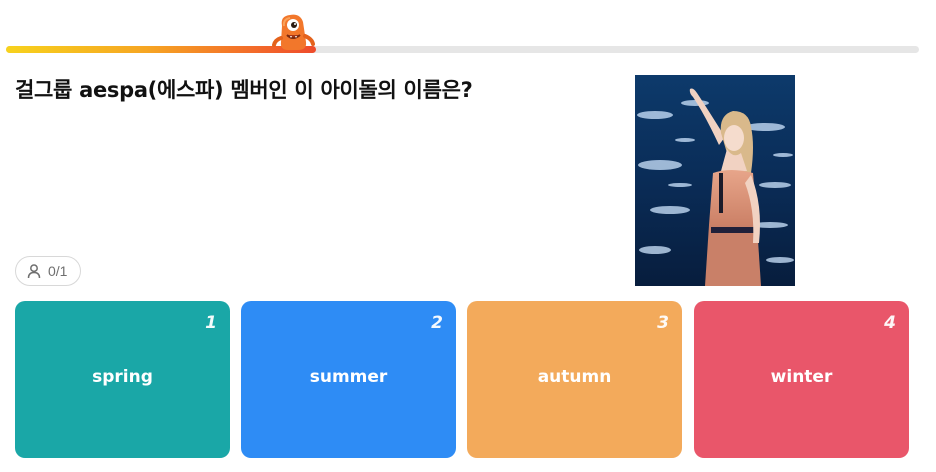  Describe the element at coordinates (348, 377) in the screenshot. I see `option-label: summer` at that location.